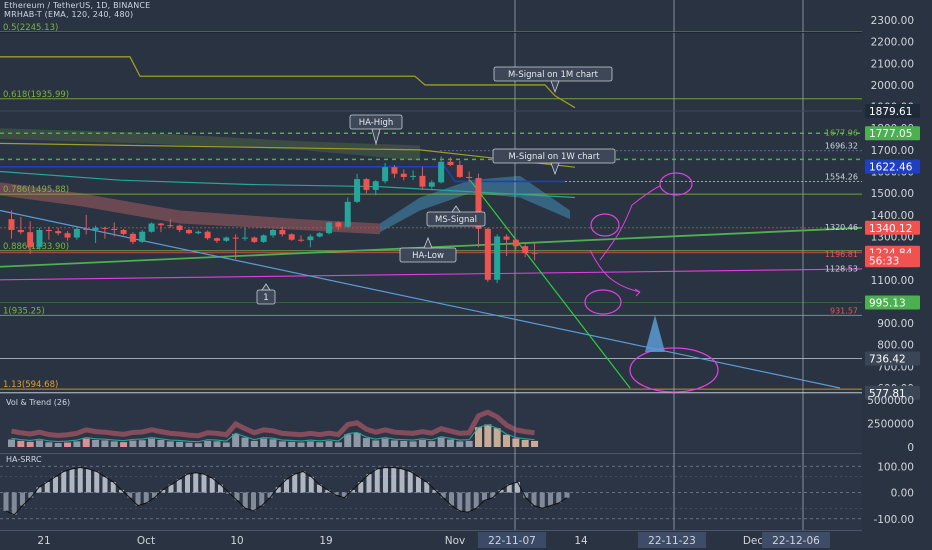 The image size is (932, 550). What do you see at coordinates (902, 494) in the screenshot?
I see `oscillator-tick-label: 0.00` at bounding box center [902, 494].